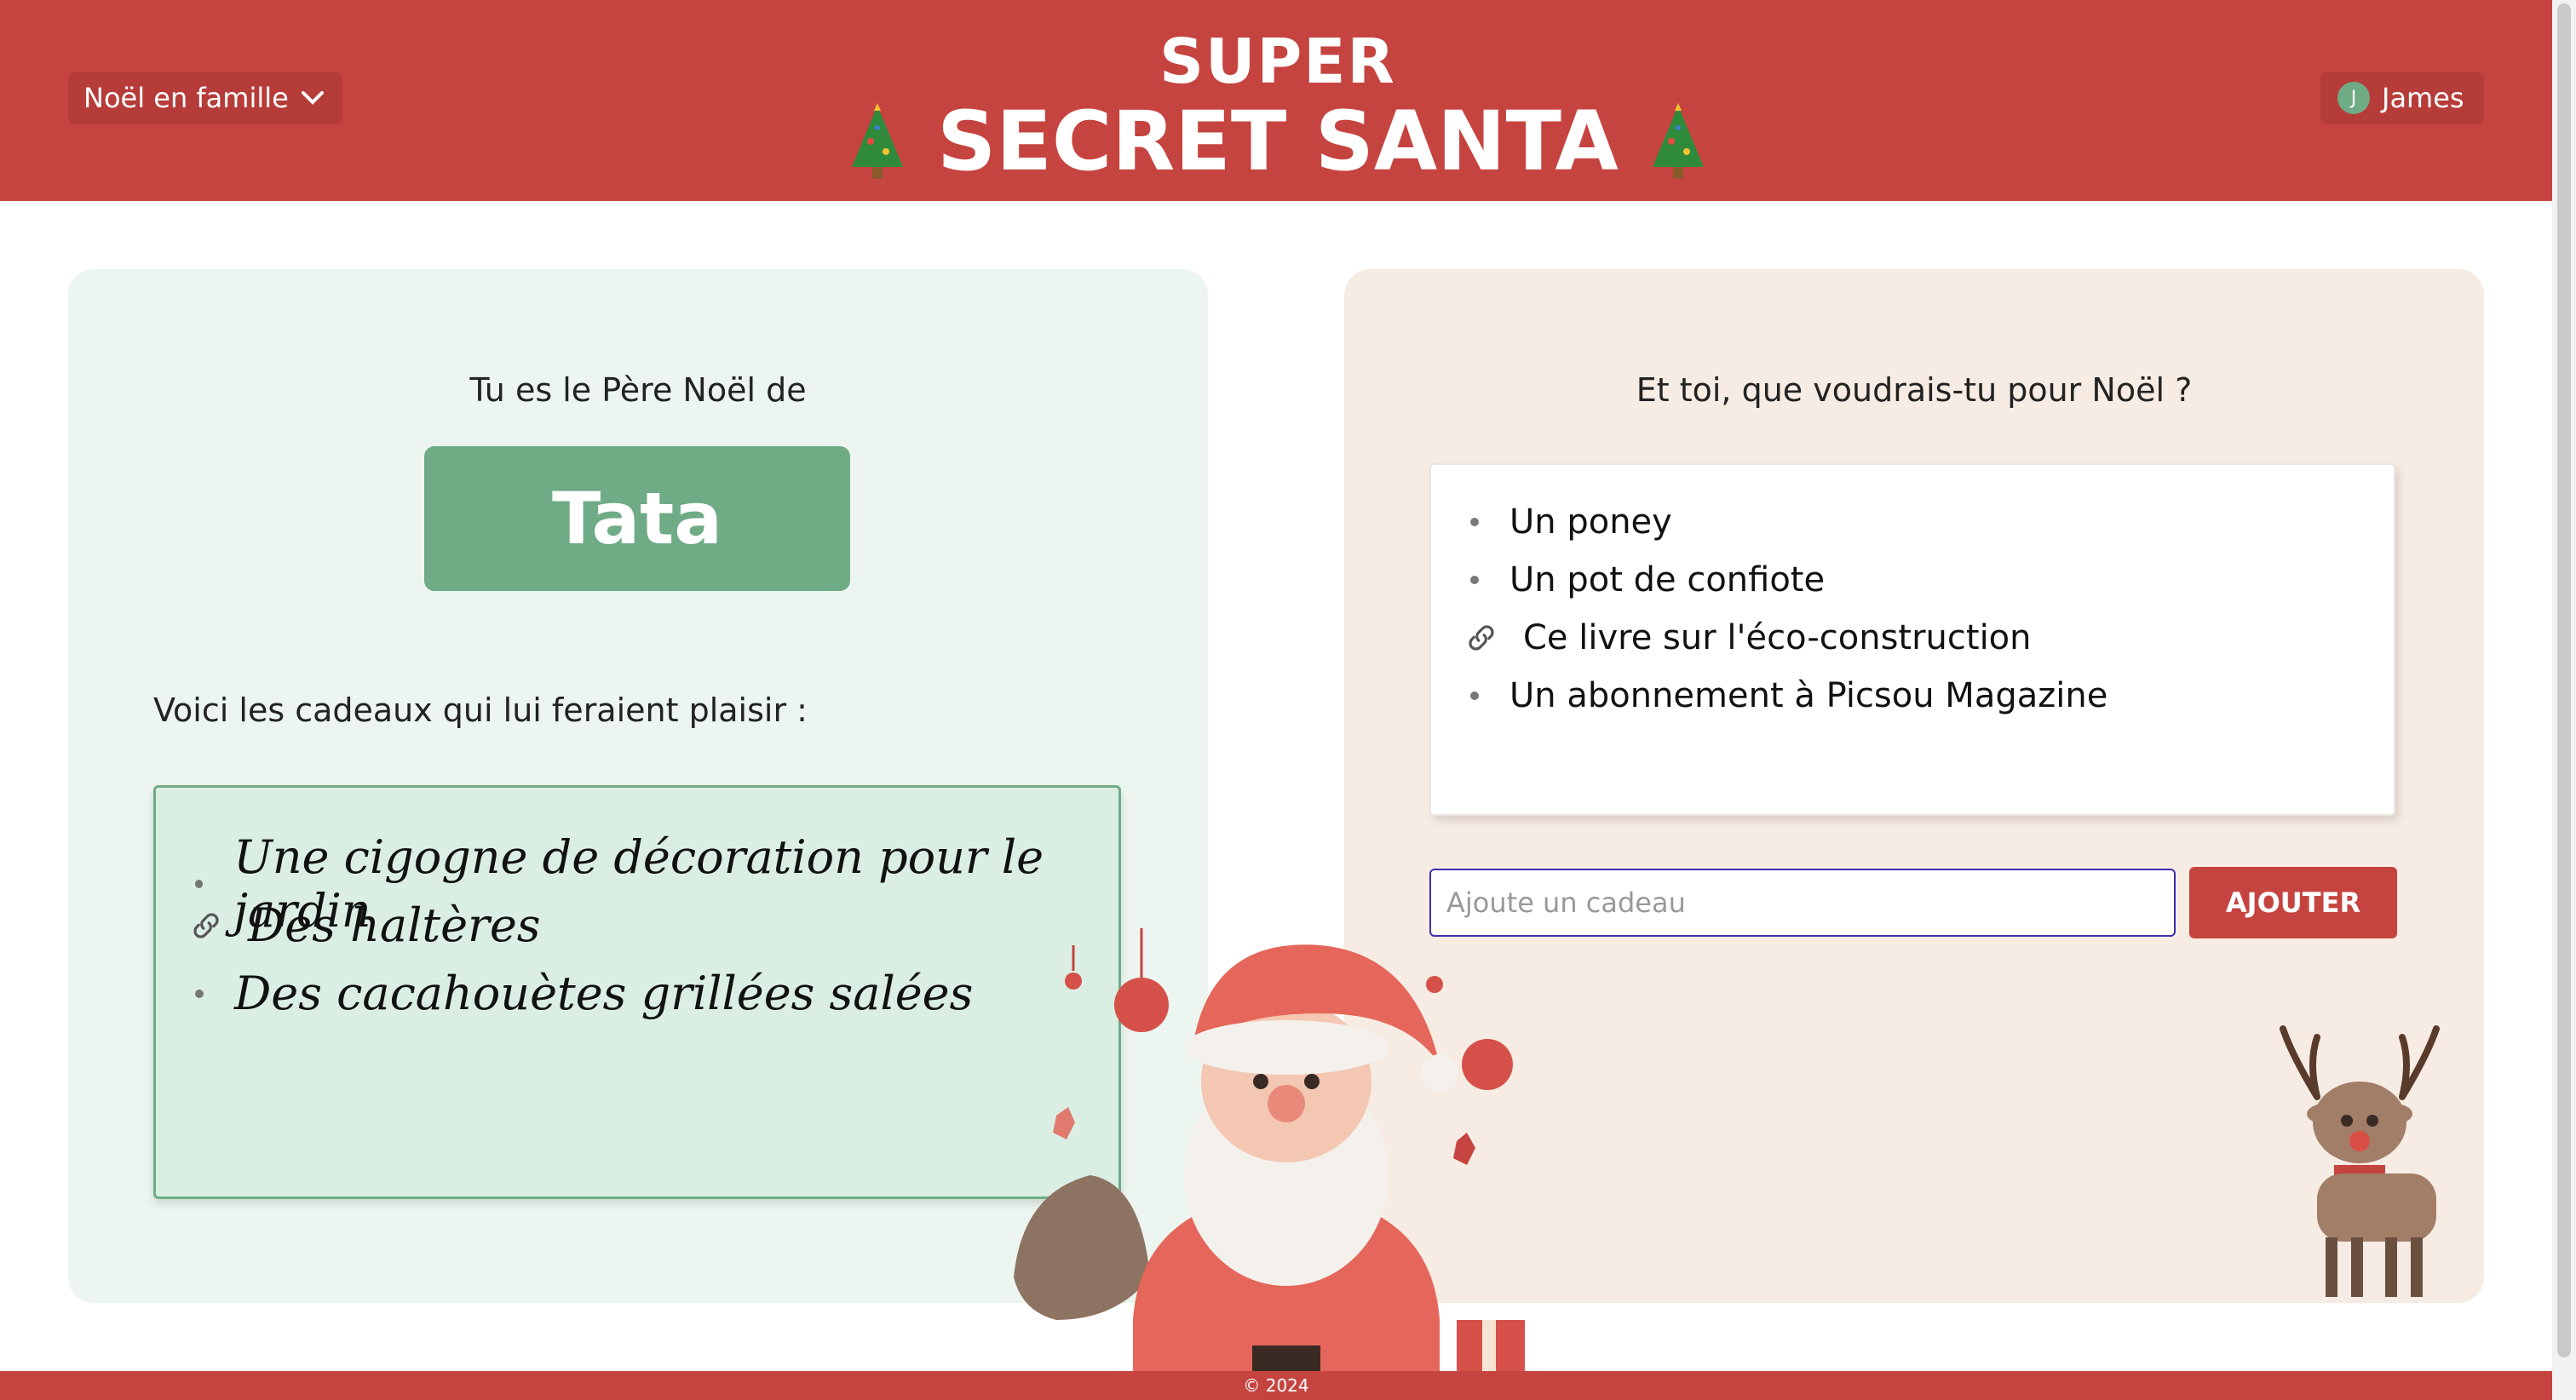 The image size is (2576, 1400). What do you see at coordinates (2423, 98) in the screenshot?
I see `user-name: James` at bounding box center [2423, 98].